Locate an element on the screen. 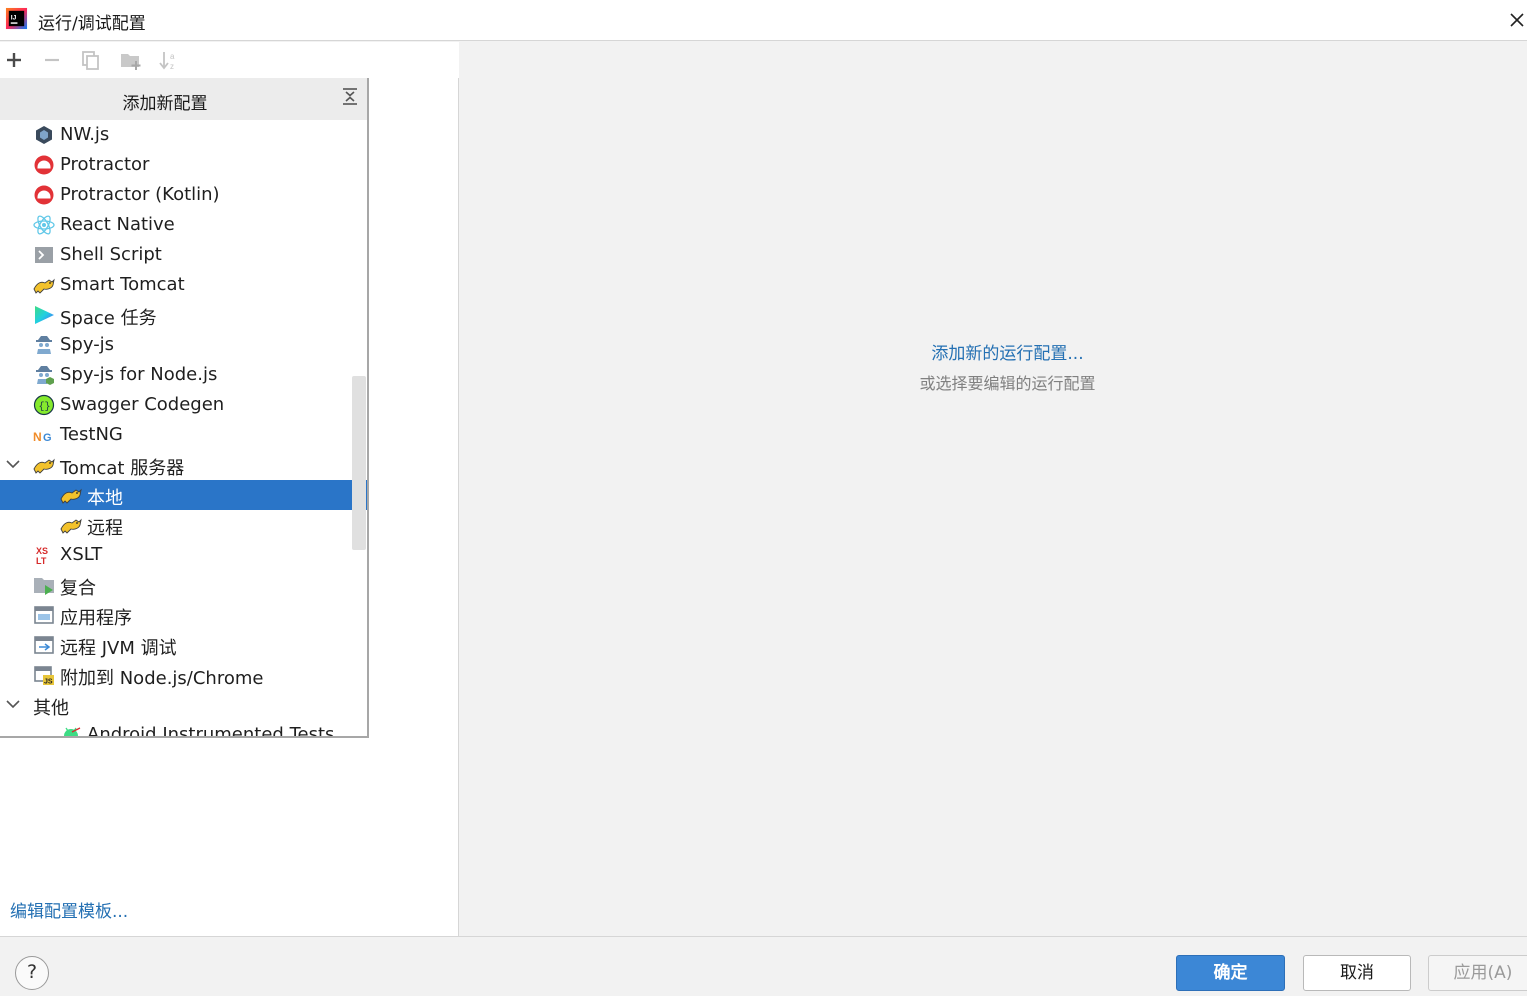 Image resolution: width=1527 pixels, height=996 pixels. compound-icon is located at coordinates (44, 586).